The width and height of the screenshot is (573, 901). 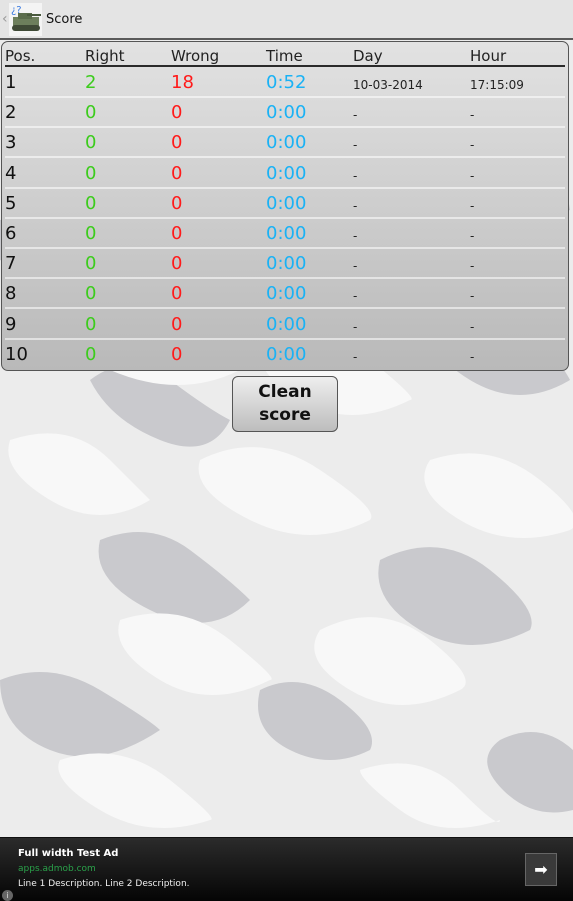 What do you see at coordinates (285, 392) in the screenshot?
I see `clean-score-label-line1: Clean` at bounding box center [285, 392].